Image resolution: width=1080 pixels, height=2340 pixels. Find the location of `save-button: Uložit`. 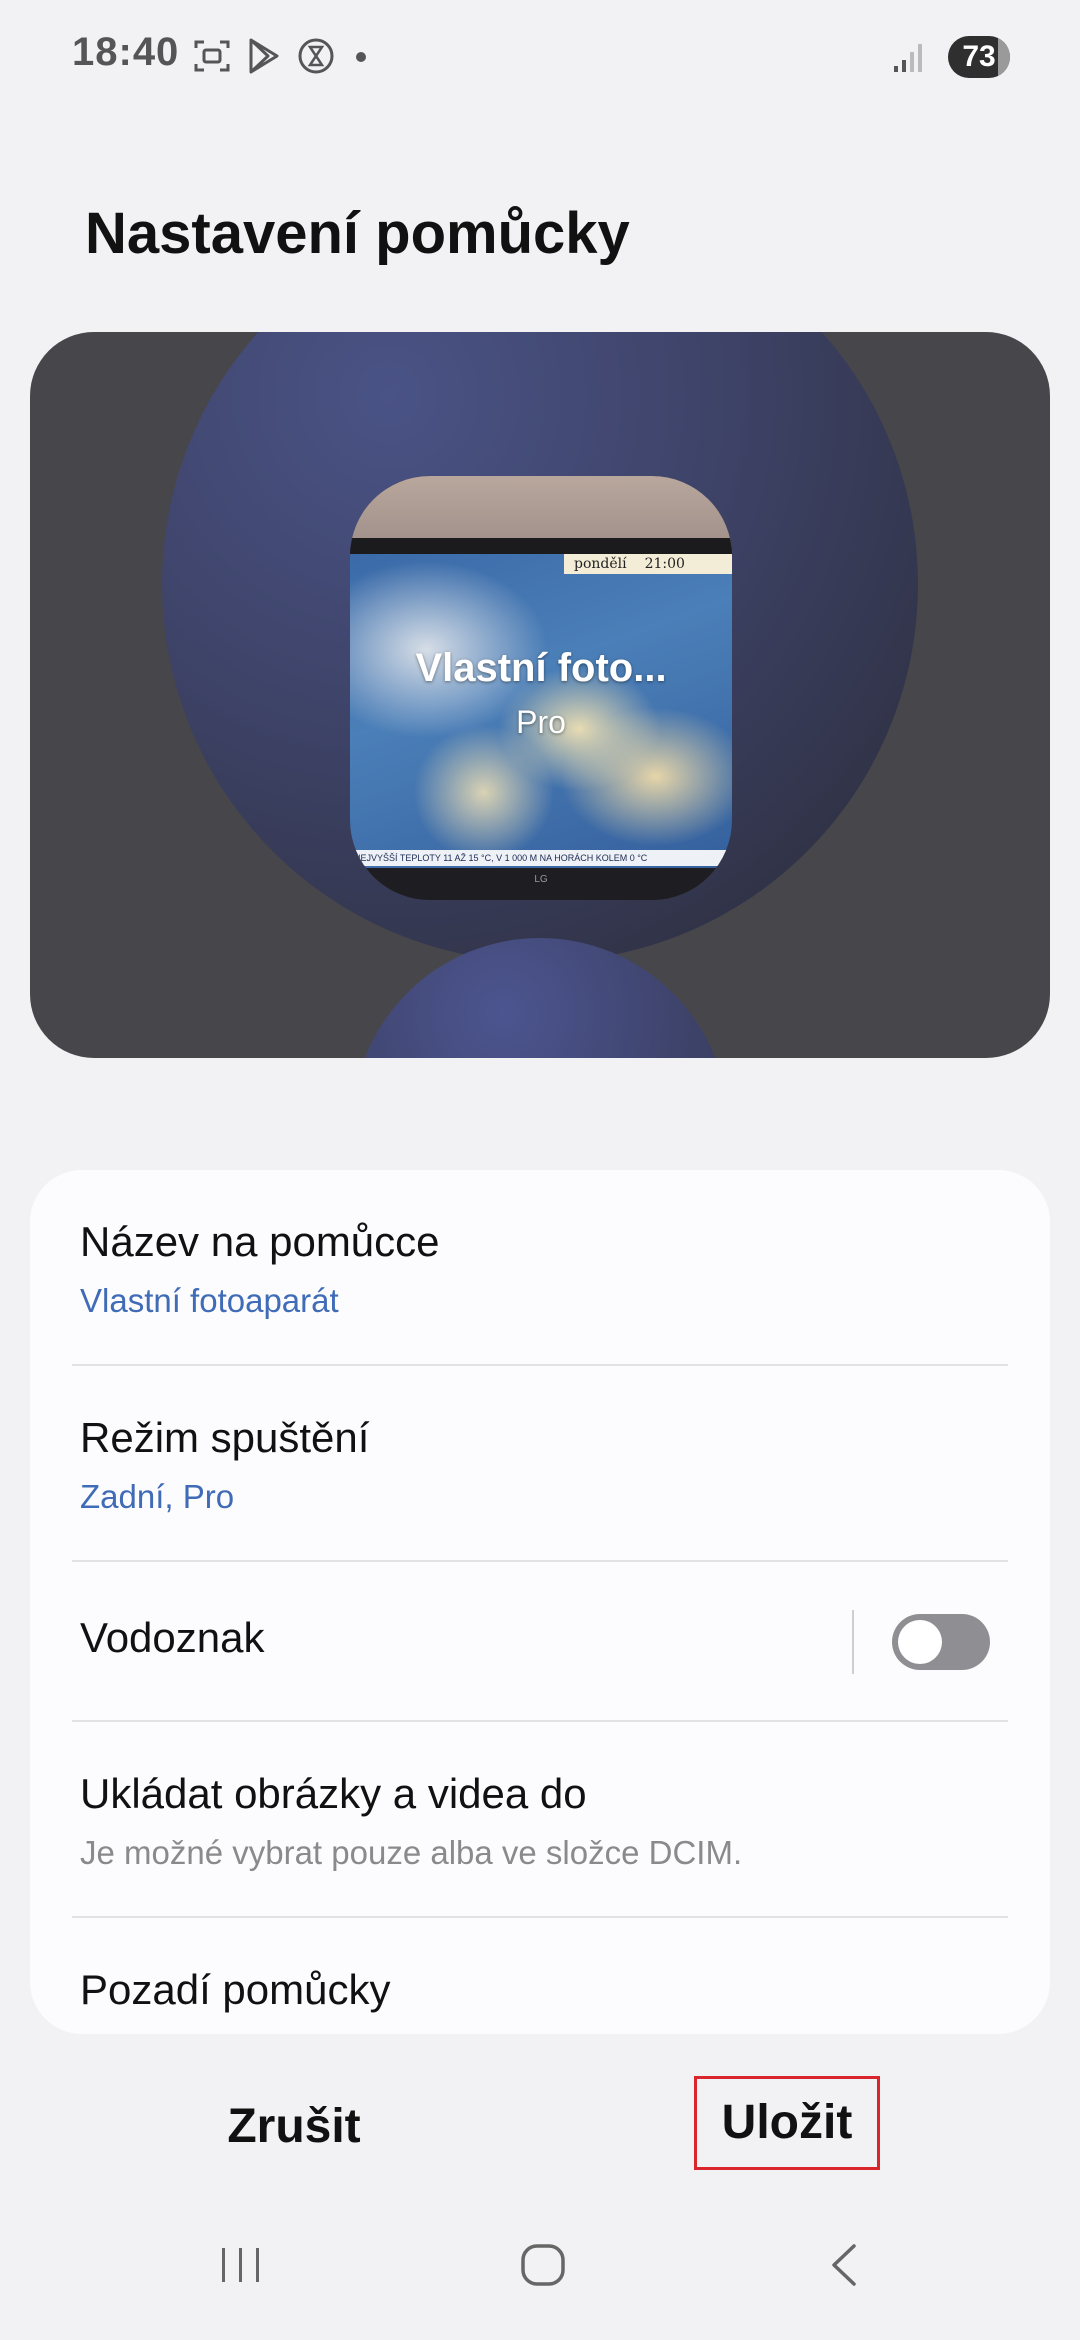

save-button: Uložit is located at coordinates (787, 2123).